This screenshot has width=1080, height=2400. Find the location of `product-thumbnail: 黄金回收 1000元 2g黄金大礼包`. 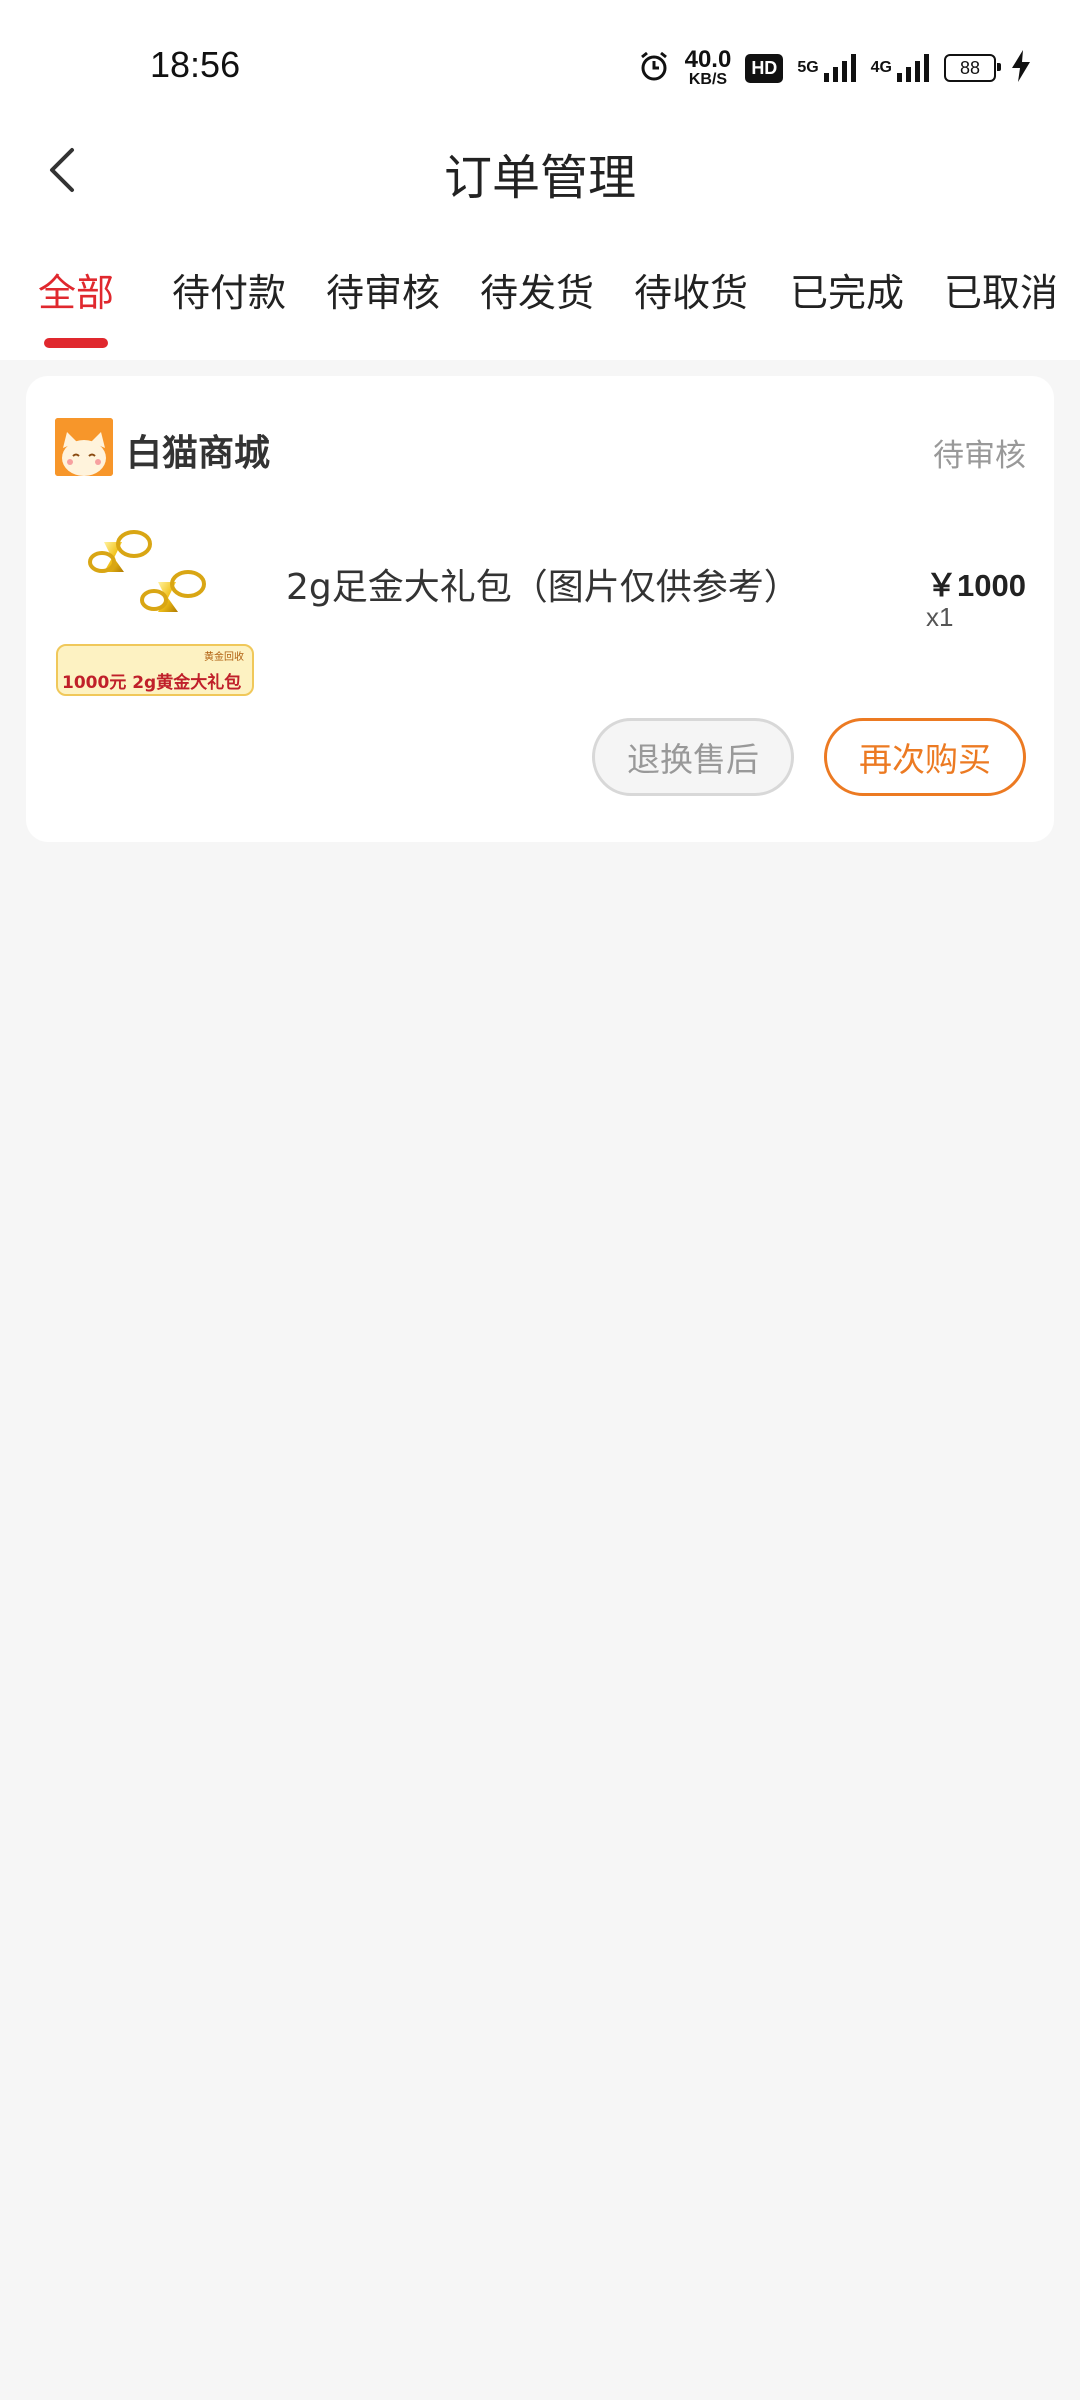

product-thumbnail: 黄金回收 1000元 2g黄金大礼包 is located at coordinates (156, 600).